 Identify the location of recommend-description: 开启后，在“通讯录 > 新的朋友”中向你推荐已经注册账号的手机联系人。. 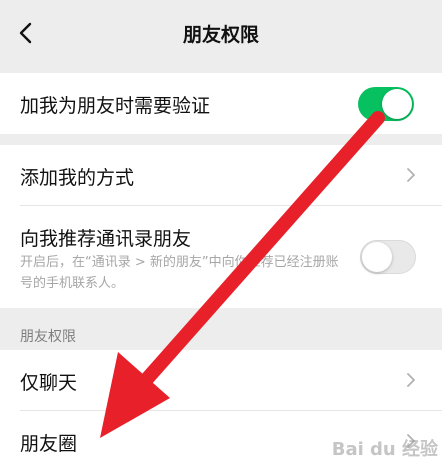
(179, 273).